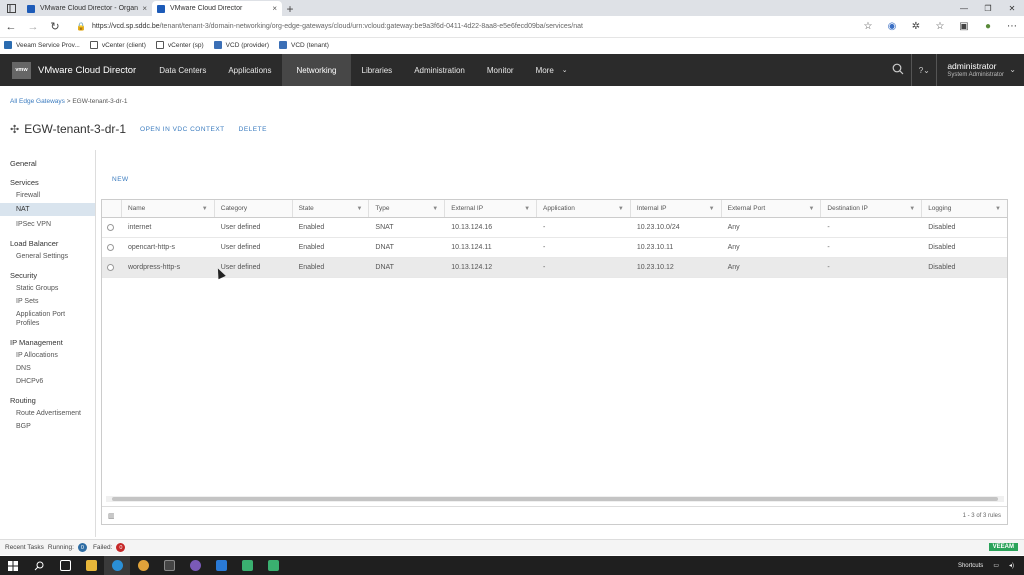 This screenshot has height=575, width=1024. Describe the element at coordinates (117, 45) in the screenshot. I see `bookmark-vcenter-client: vCenter (client)` at that location.